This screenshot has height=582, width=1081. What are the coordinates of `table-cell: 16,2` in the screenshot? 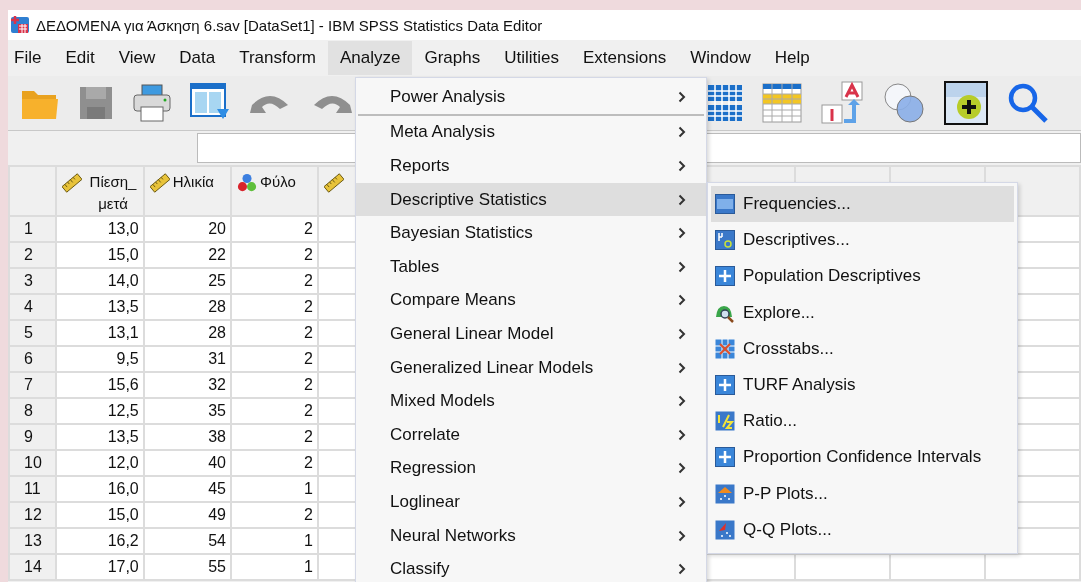 It's located at (100, 541).